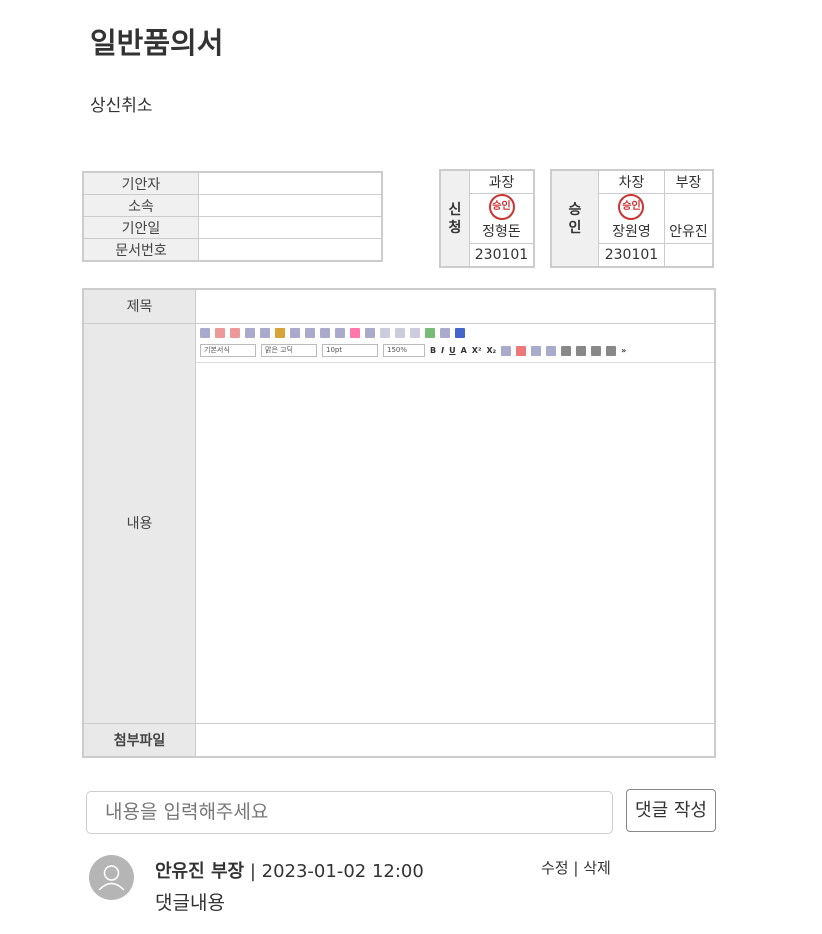 Image resolution: width=822 pixels, height=934 pixels. I want to click on align-left-icon, so click(566, 350).